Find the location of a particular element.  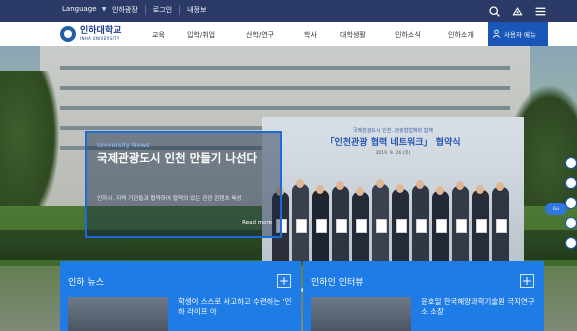

banner-subtitle: 국제관광도시 인천, 관광협업체와 함께 is located at coordinates (393, 131).